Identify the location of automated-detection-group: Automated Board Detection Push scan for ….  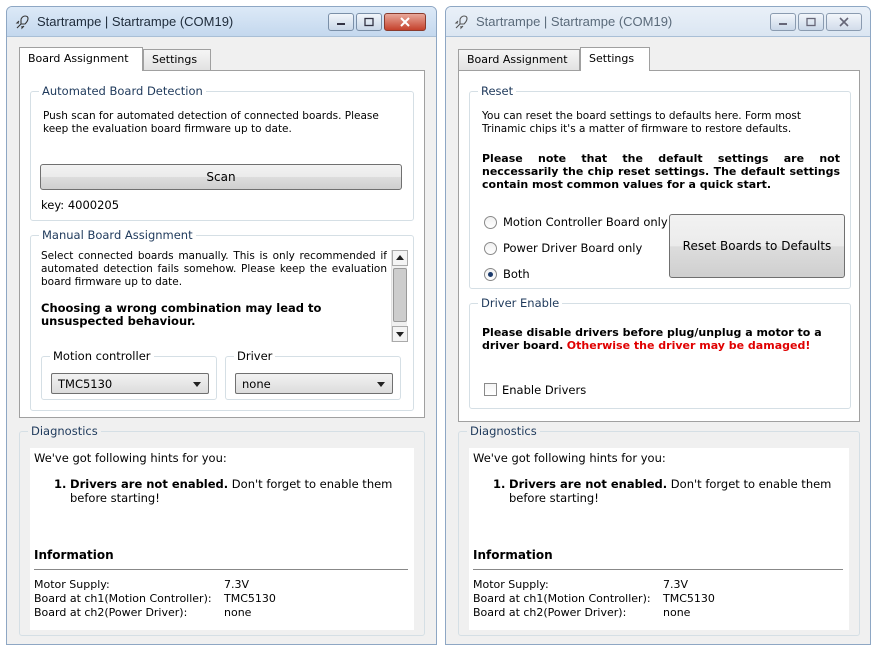
(222, 152).